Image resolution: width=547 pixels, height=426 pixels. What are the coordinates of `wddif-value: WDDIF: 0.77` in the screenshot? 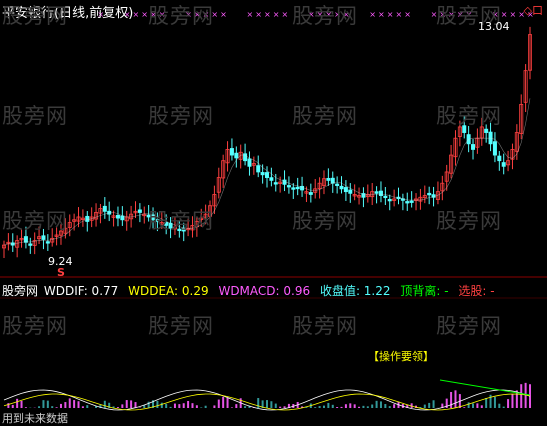 It's located at (81, 291).